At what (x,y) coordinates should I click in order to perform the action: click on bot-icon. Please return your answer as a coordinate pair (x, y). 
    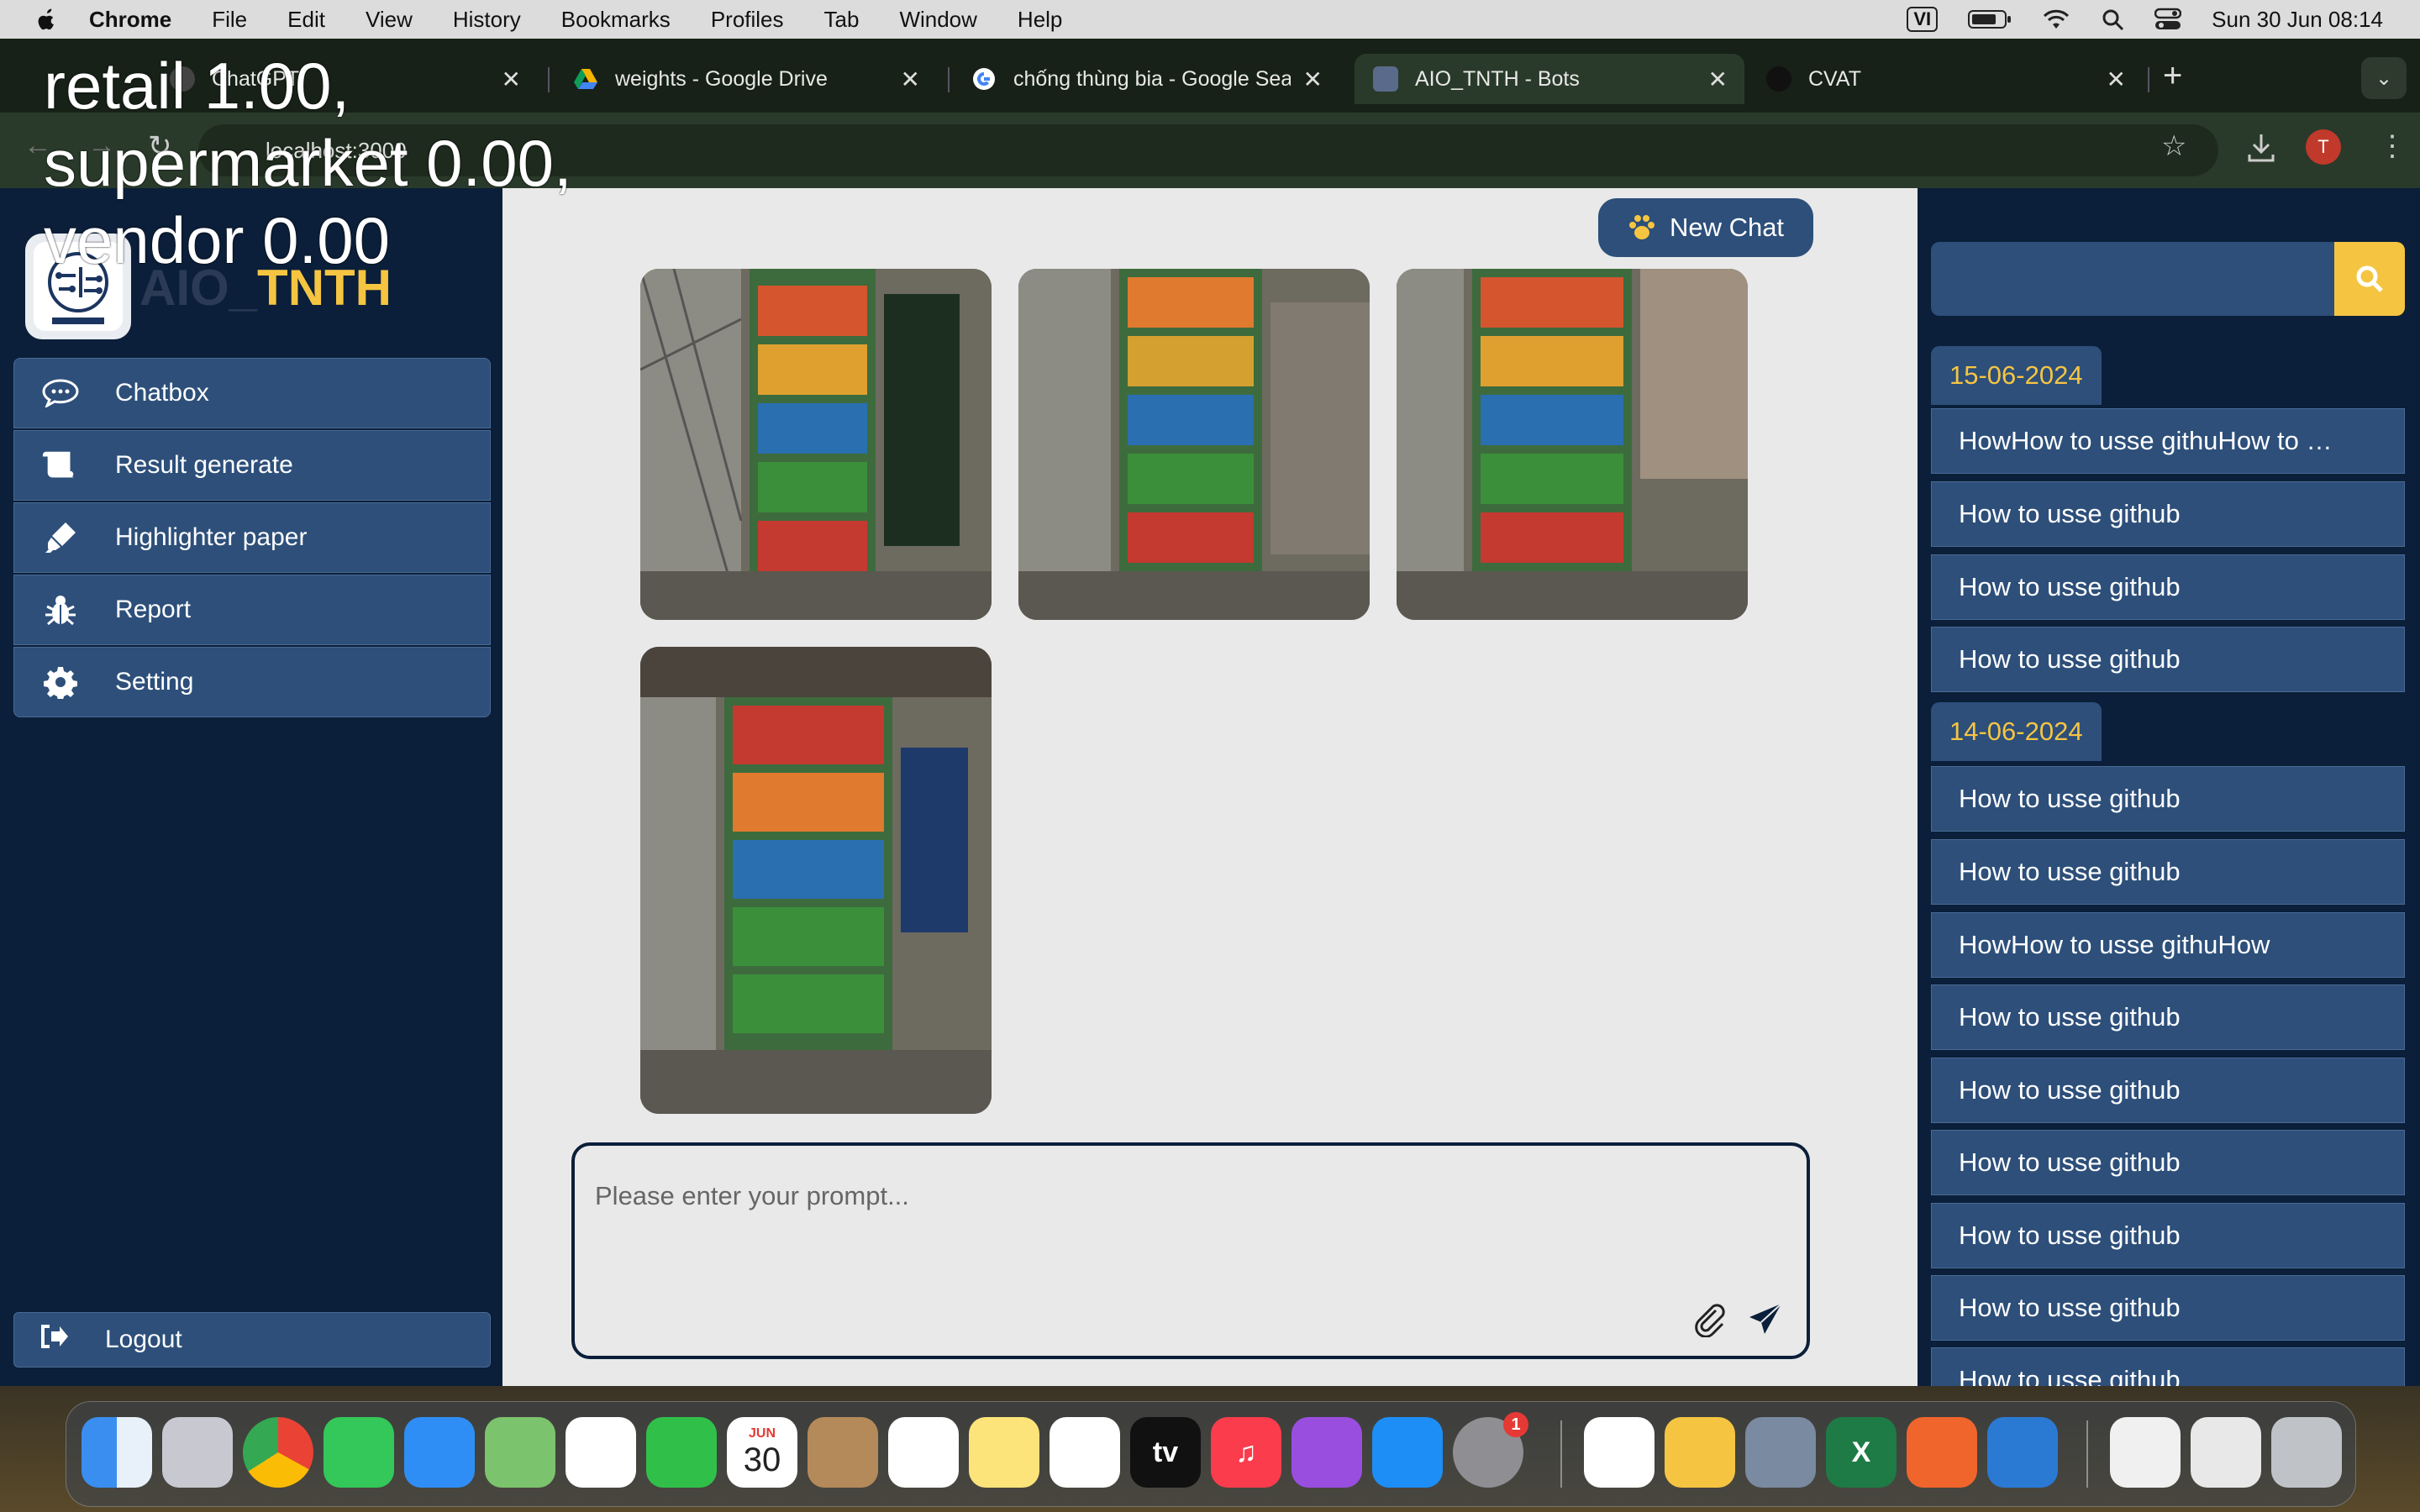
    Looking at the image, I should click on (1385, 79).